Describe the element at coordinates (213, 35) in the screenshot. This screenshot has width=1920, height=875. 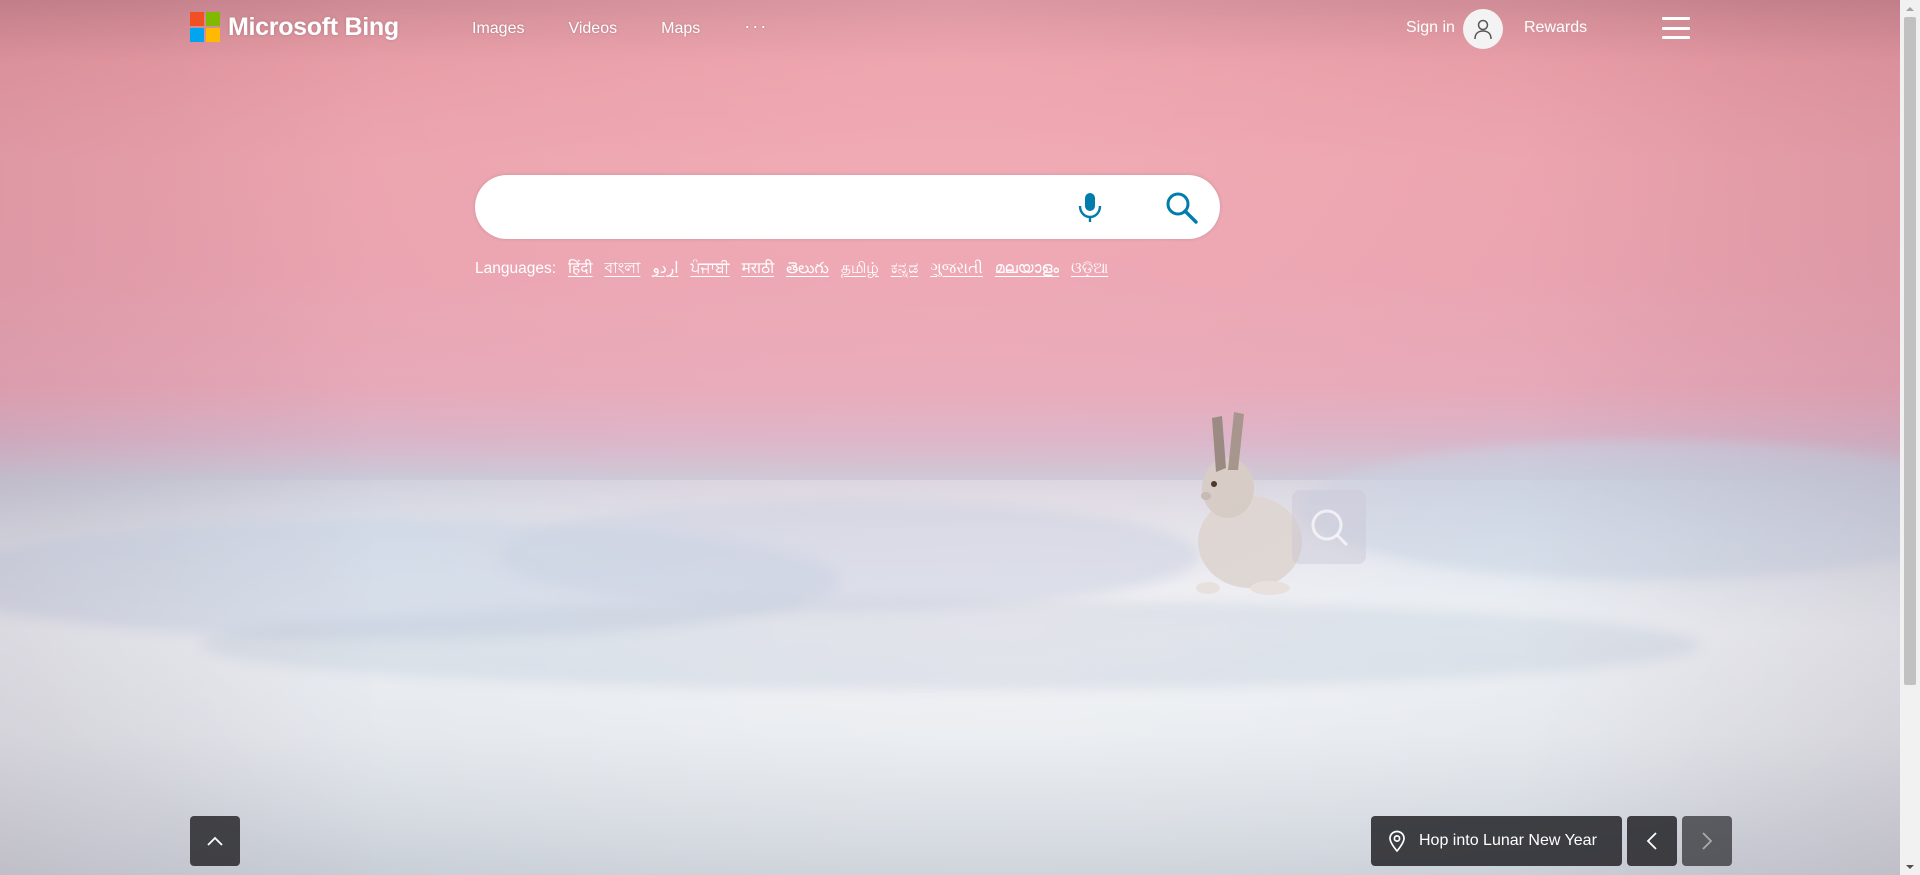
I see `logo-square-yellow` at that location.